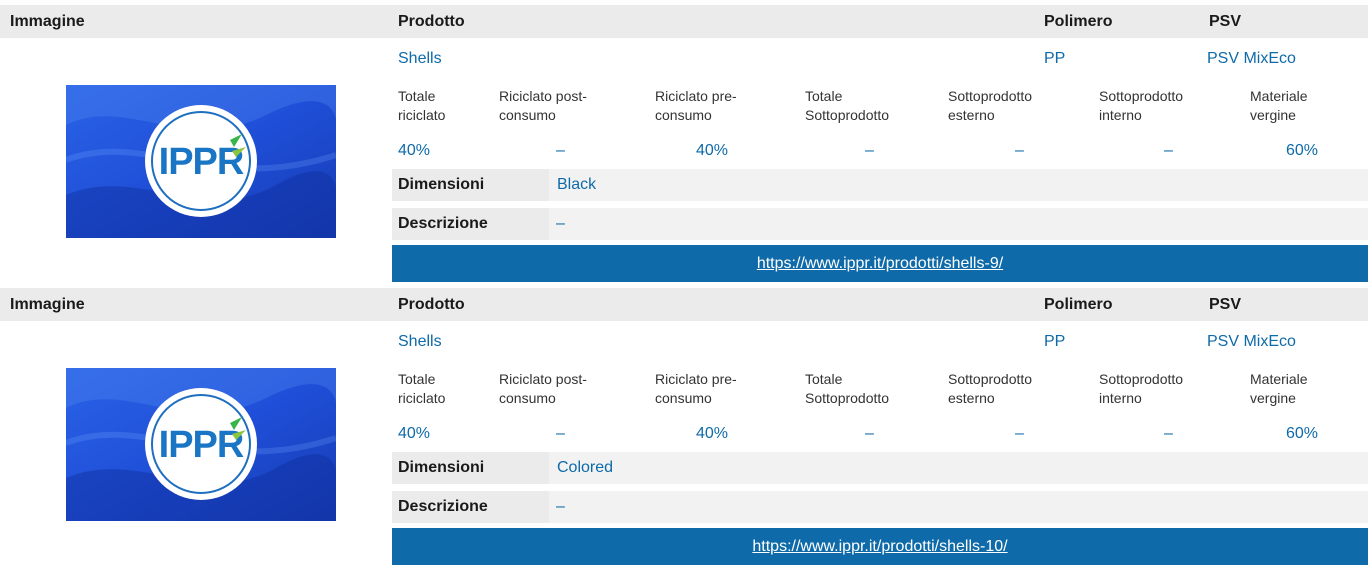  What do you see at coordinates (880, 468) in the screenshot?
I see `dimensions-row: Dimensioni Colored` at bounding box center [880, 468].